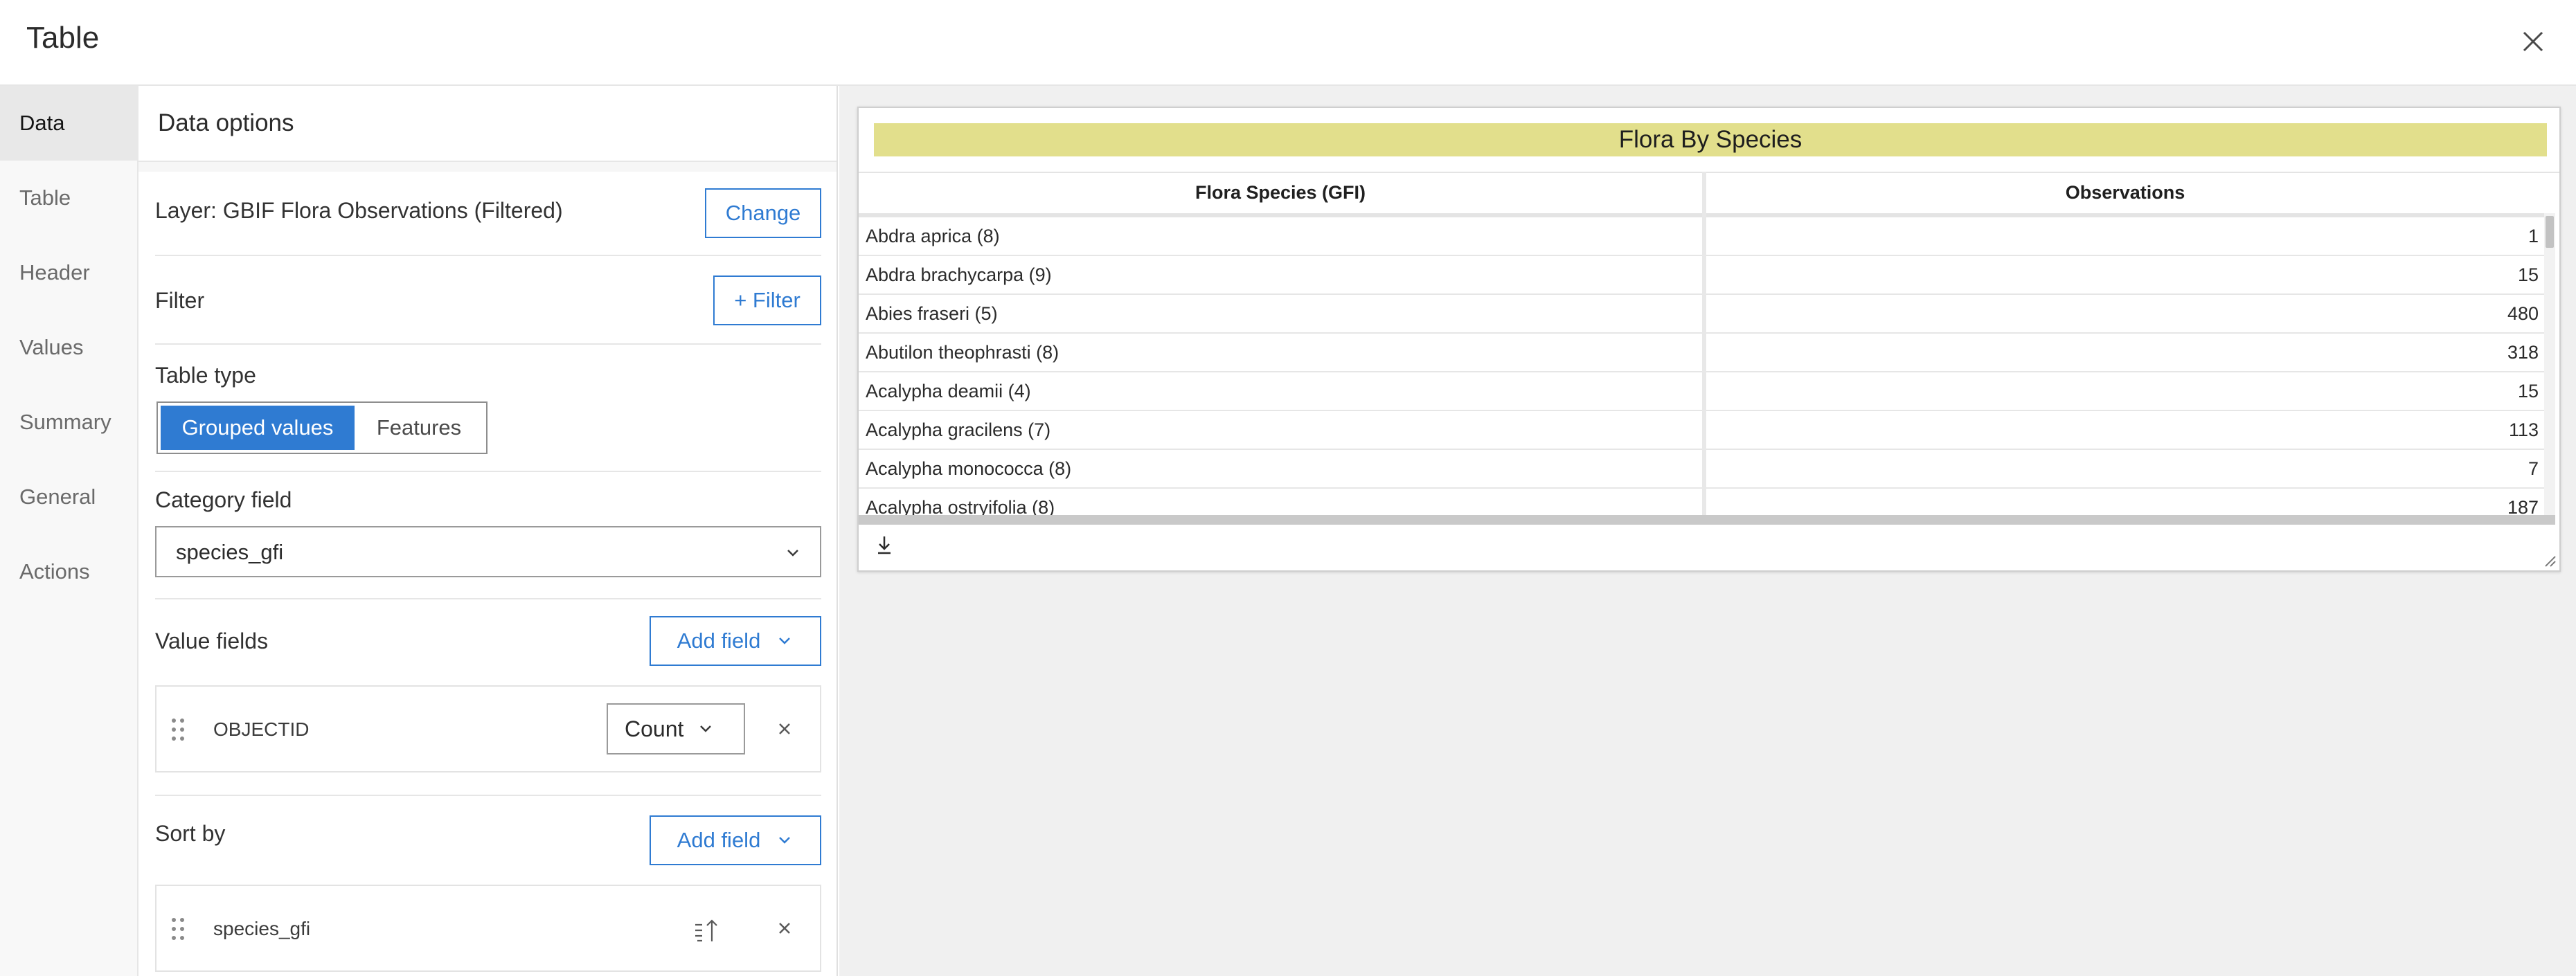 Image resolution: width=2576 pixels, height=976 pixels. Describe the element at coordinates (69, 422) in the screenshot. I see `nav-item-summary: Summary` at that location.